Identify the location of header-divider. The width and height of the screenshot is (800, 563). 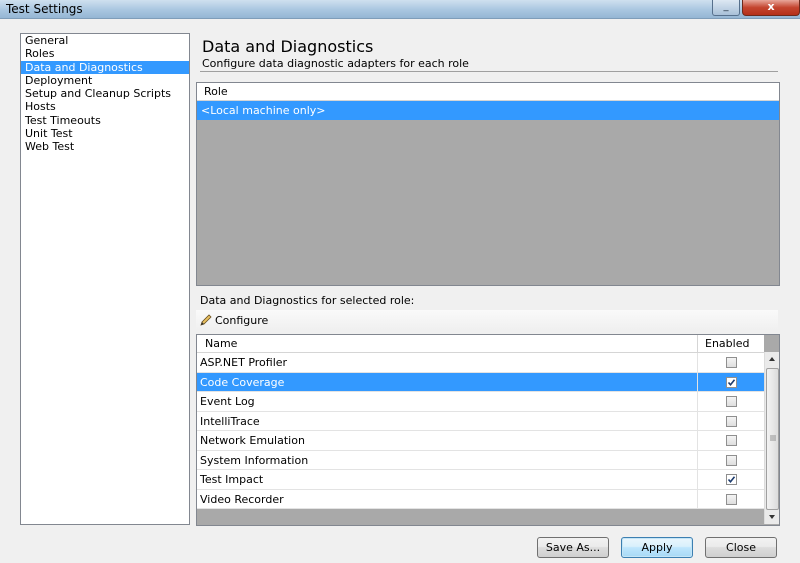
(489, 71).